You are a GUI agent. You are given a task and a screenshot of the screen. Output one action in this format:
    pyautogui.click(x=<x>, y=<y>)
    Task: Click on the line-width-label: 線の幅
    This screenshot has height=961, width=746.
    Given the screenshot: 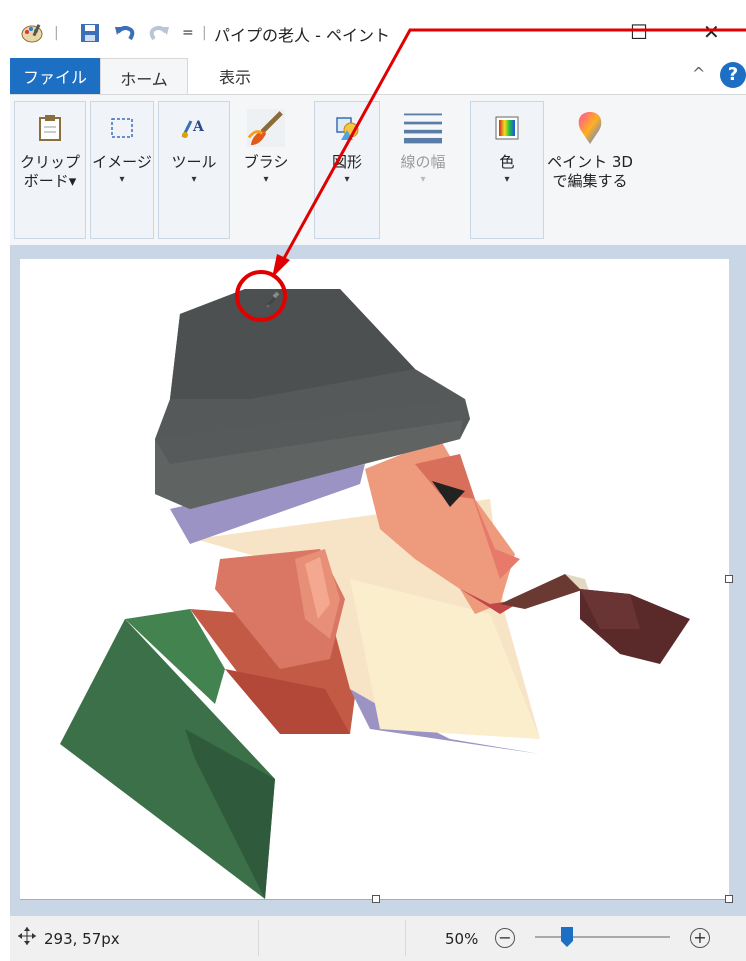 What is the action you would take?
    pyautogui.click(x=423, y=162)
    